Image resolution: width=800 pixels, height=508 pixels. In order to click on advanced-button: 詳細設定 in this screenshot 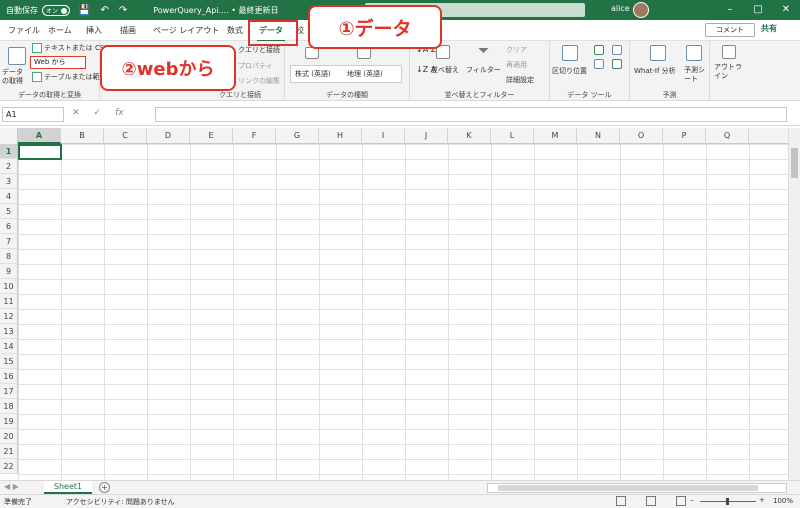, I will do `click(520, 80)`.